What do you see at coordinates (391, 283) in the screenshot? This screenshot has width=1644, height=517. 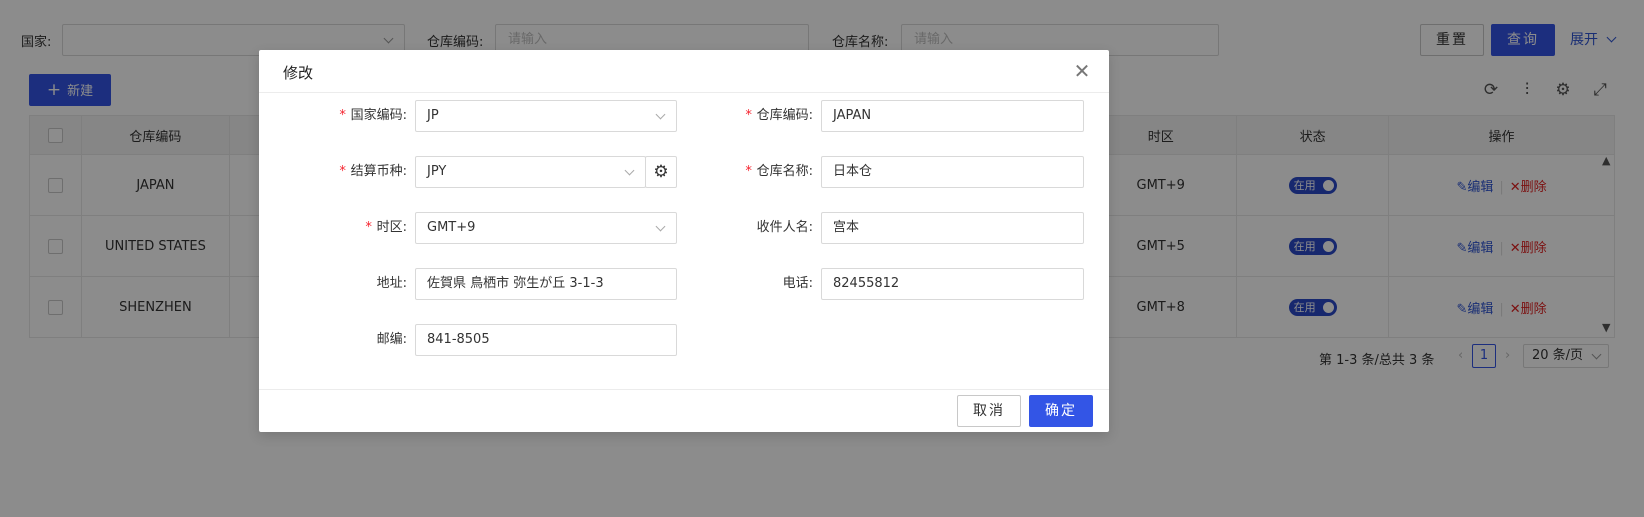 I see `address-label: 地址:` at bounding box center [391, 283].